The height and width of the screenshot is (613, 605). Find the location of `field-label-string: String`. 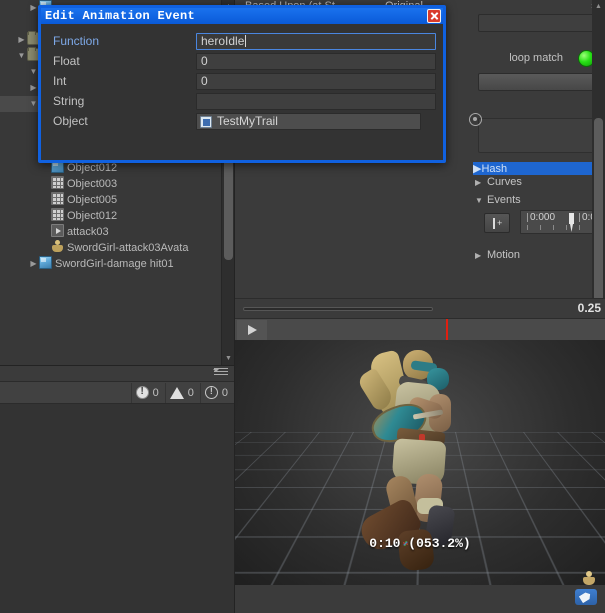

field-label-string: String is located at coordinates (69, 101).